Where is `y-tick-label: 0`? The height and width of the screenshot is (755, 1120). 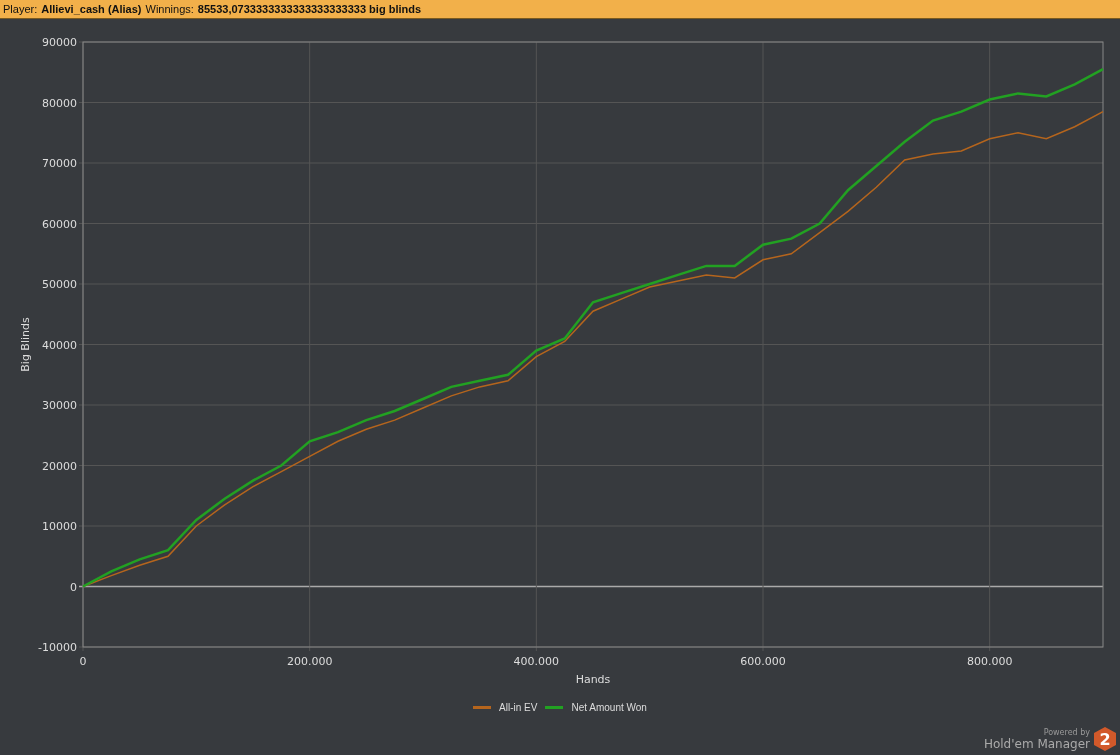
y-tick-label: 0 is located at coordinates (73, 587).